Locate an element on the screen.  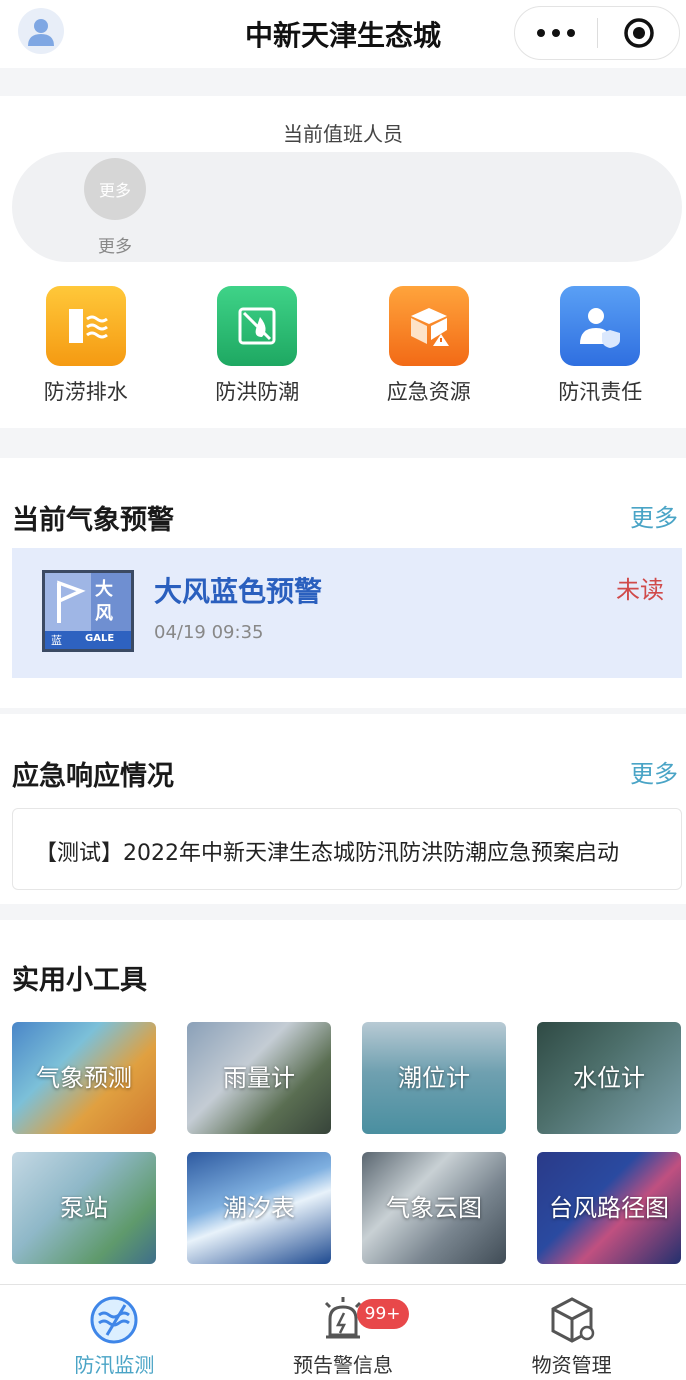
tool-pump-station: 泵站 is located at coordinates (84, 1208).